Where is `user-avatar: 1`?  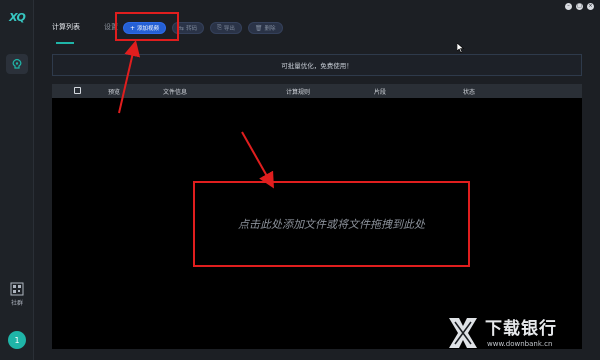 user-avatar: 1 is located at coordinates (17, 340).